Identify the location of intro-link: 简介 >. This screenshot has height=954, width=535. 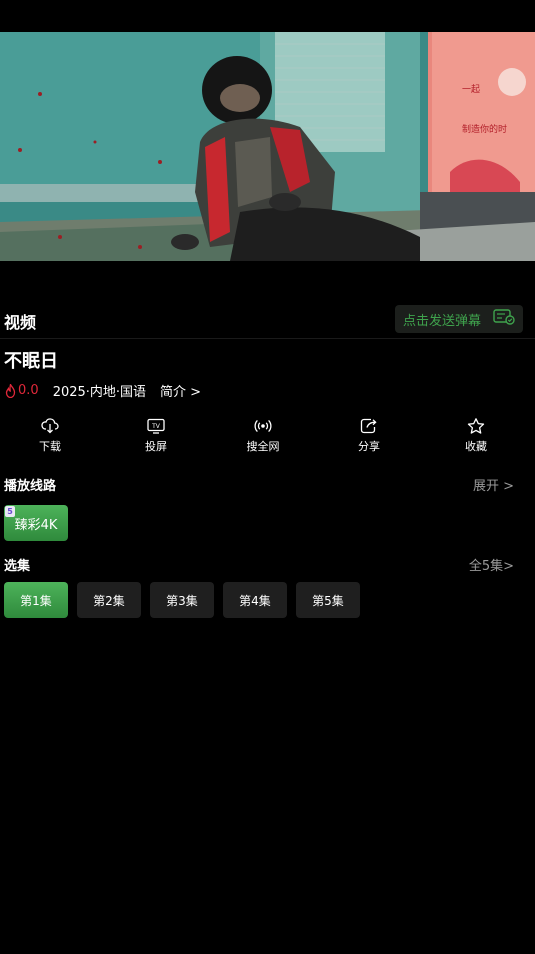
(180, 390).